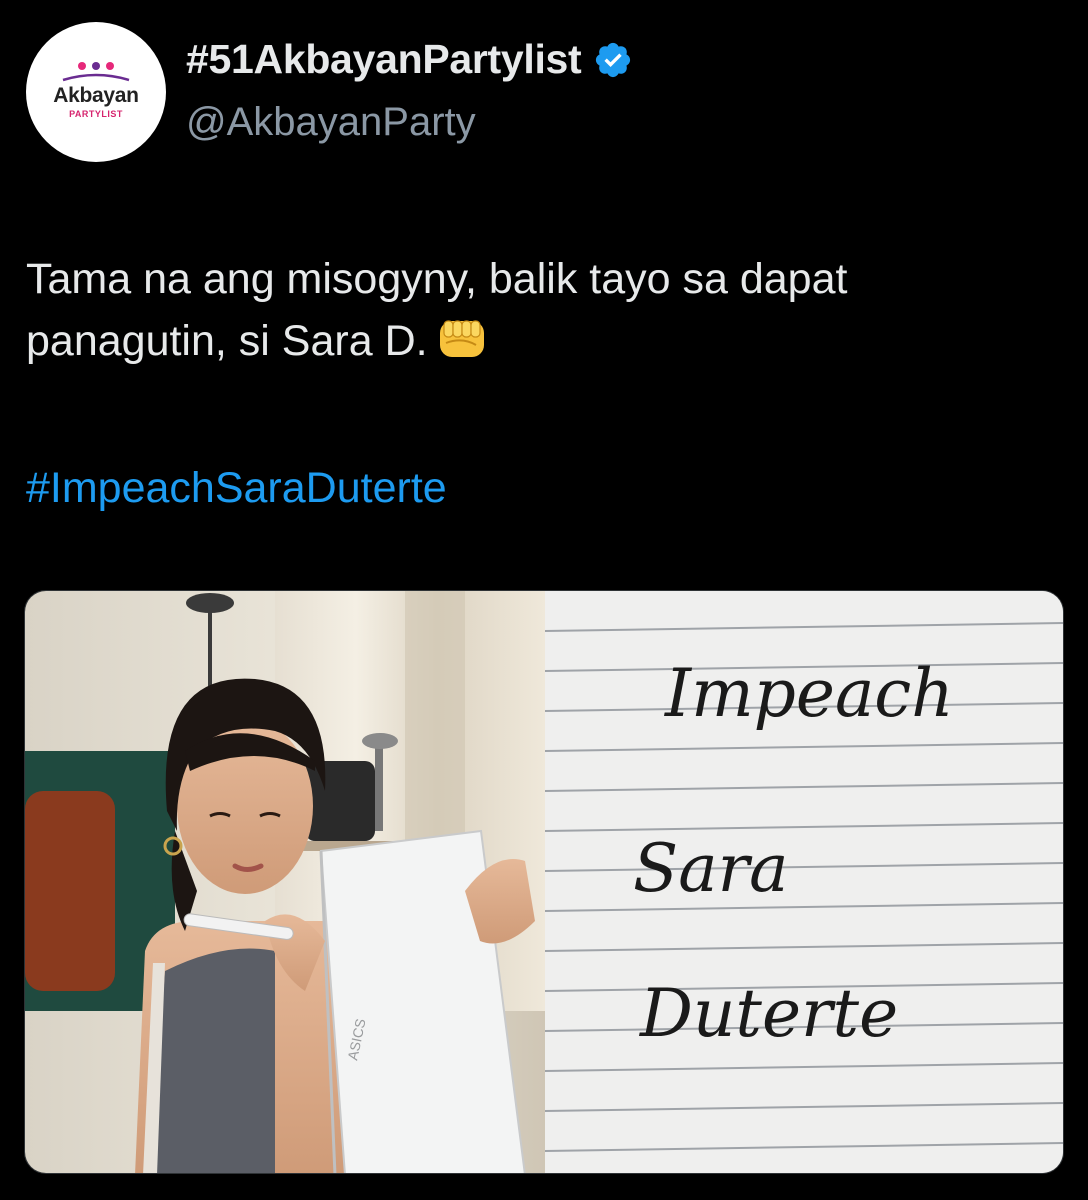 Image resolution: width=1088 pixels, height=1200 pixels. What do you see at coordinates (710, 868) in the screenshot?
I see `handwriting-line-2: Sara` at bounding box center [710, 868].